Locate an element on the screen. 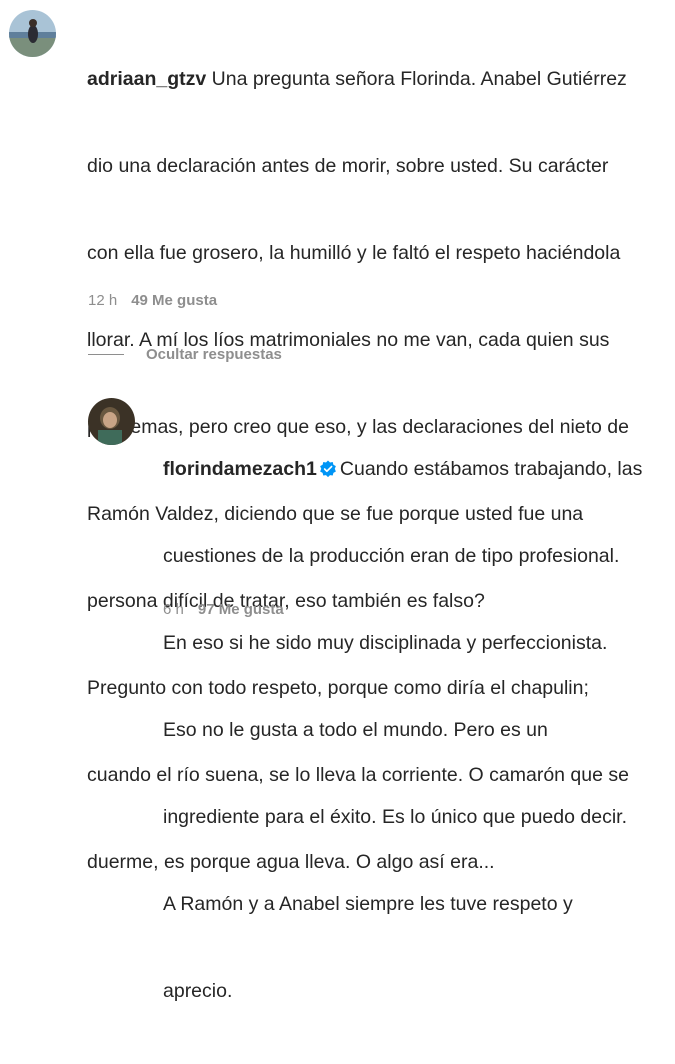 The width and height of the screenshot is (675, 1064). reply-likes: 97 Me gusta is located at coordinates (241, 609).